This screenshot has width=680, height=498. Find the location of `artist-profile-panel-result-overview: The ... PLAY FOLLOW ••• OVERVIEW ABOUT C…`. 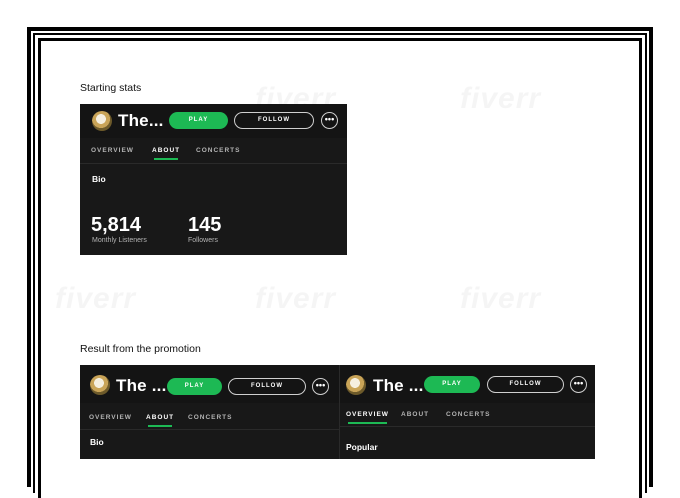

artist-profile-panel-result-overview: The ... PLAY FOLLOW ••• OVERVIEW ABOUT C… is located at coordinates (467, 412).